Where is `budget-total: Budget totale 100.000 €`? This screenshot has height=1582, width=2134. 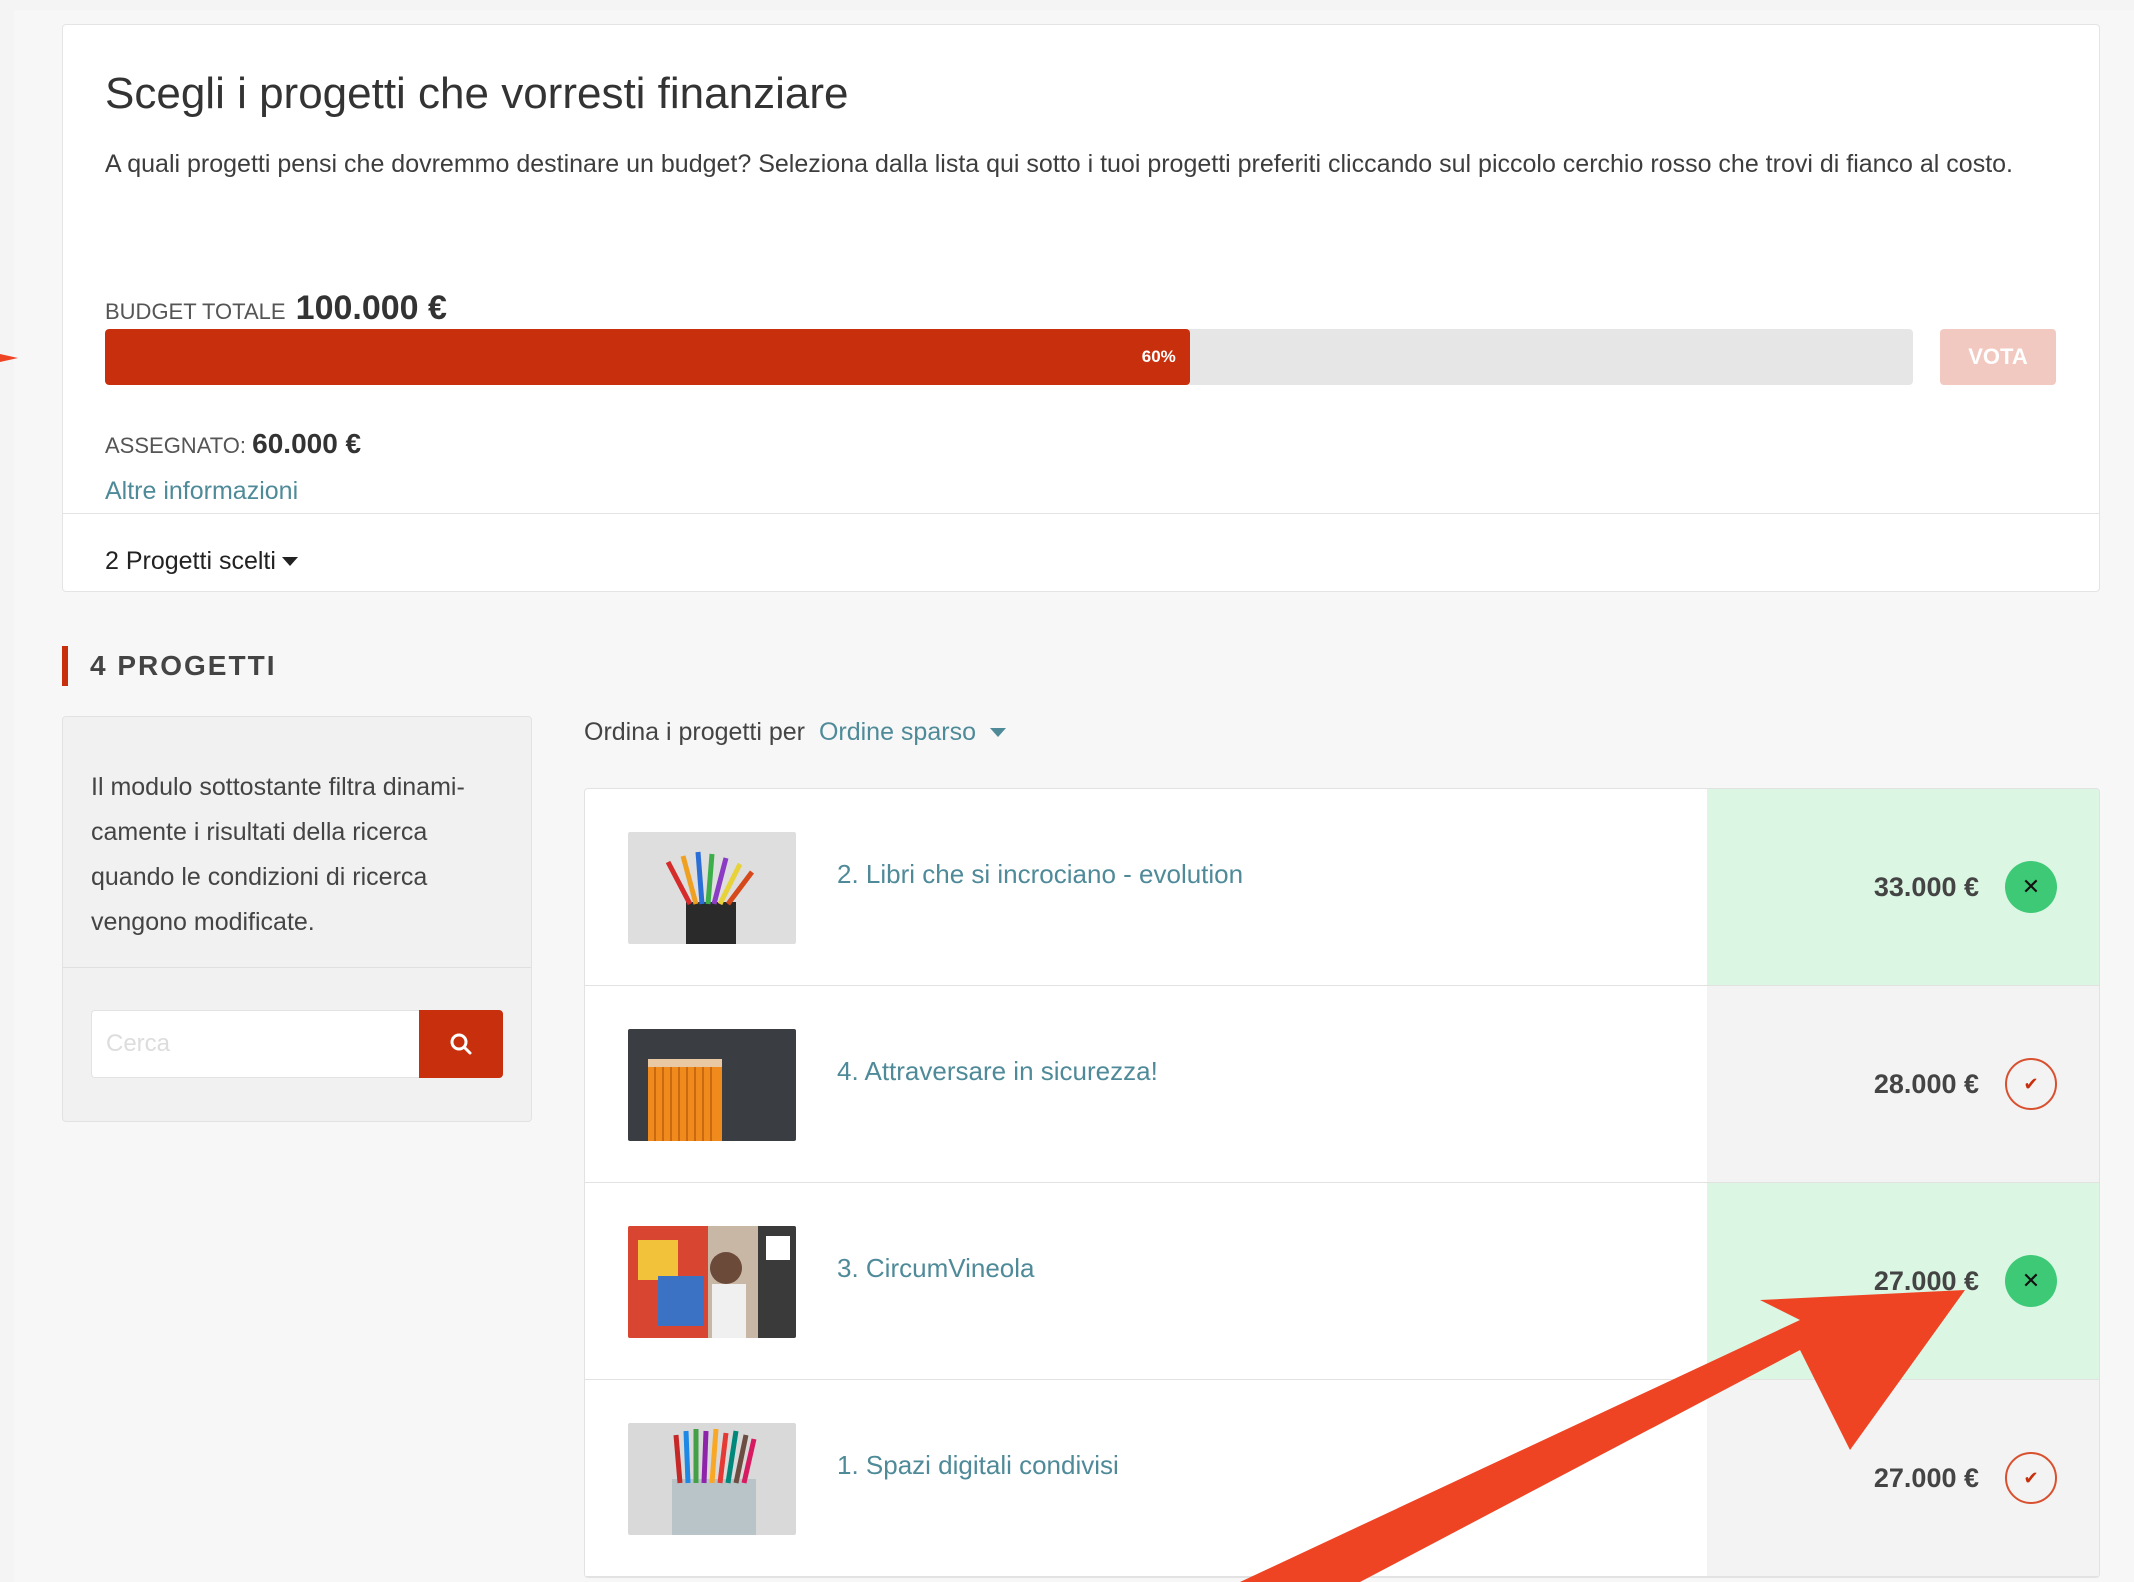 budget-total: Budget totale 100.000 € is located at coordinates (276, 308).